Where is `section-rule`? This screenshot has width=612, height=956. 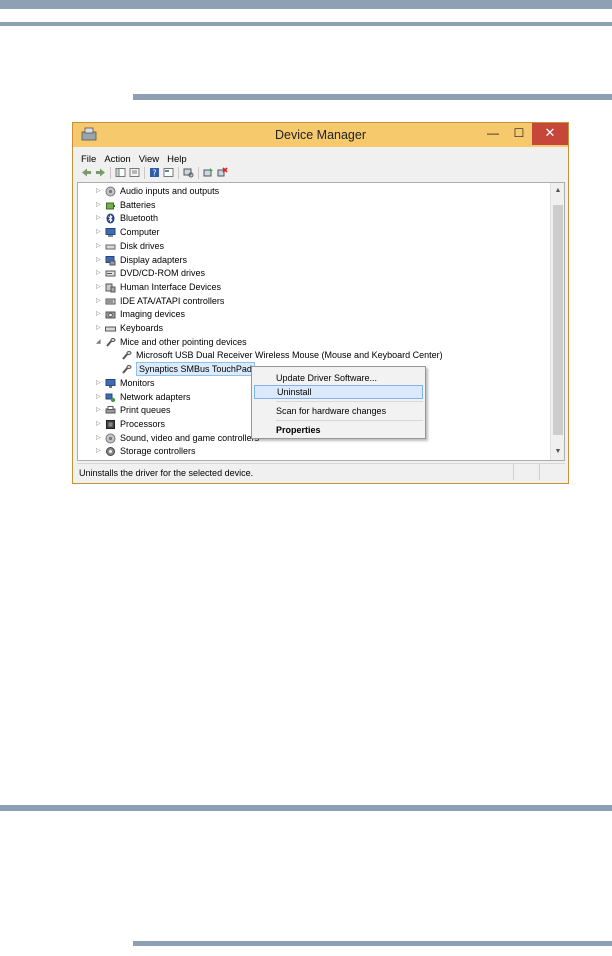
section-rule is located at coordinates (372, 97).